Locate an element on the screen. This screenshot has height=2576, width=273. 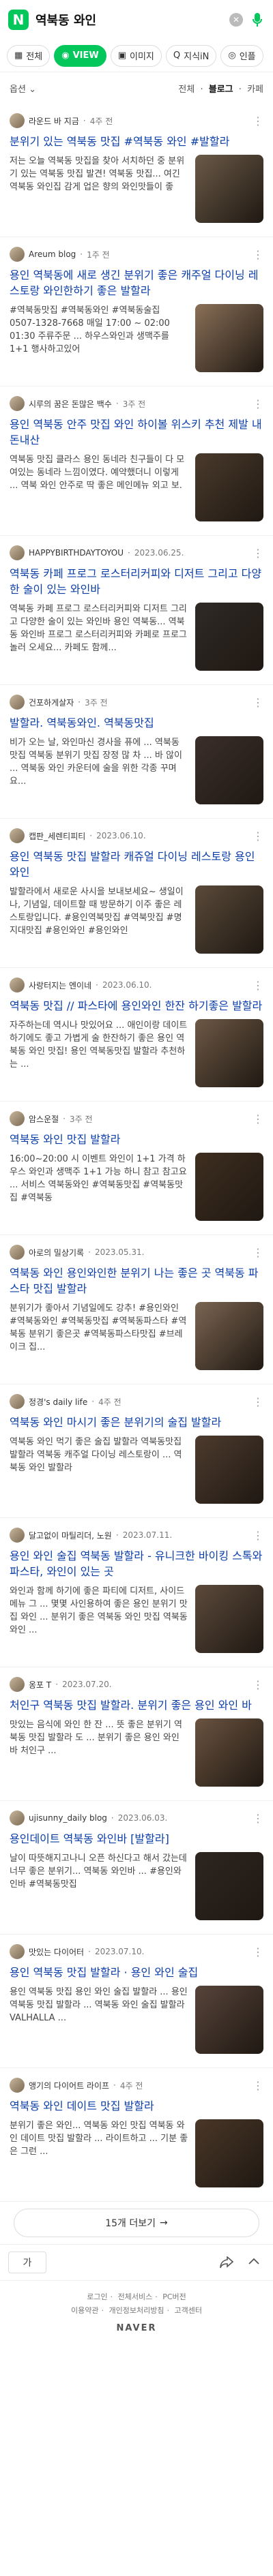
author-name: 옹포 T is located at coordinates (40, 1685).